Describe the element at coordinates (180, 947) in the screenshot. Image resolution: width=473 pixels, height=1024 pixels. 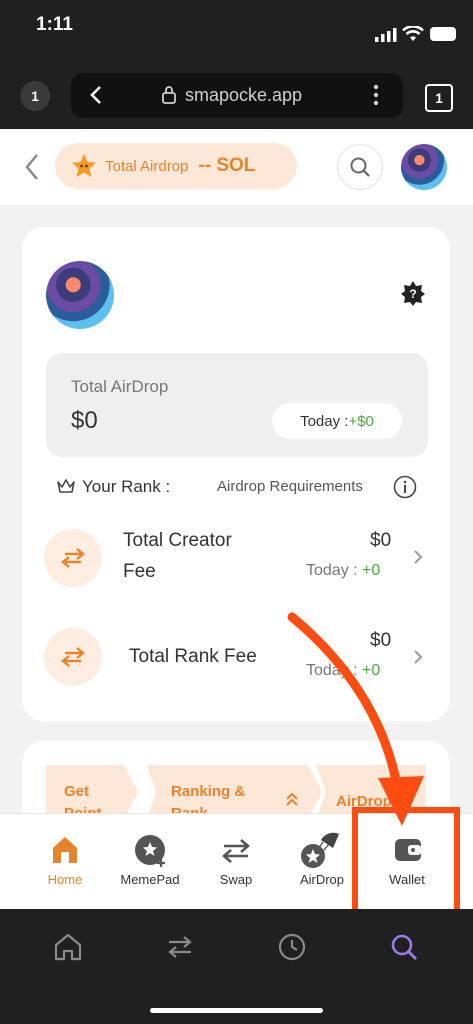
I see `browser-switch-icon` at that location.